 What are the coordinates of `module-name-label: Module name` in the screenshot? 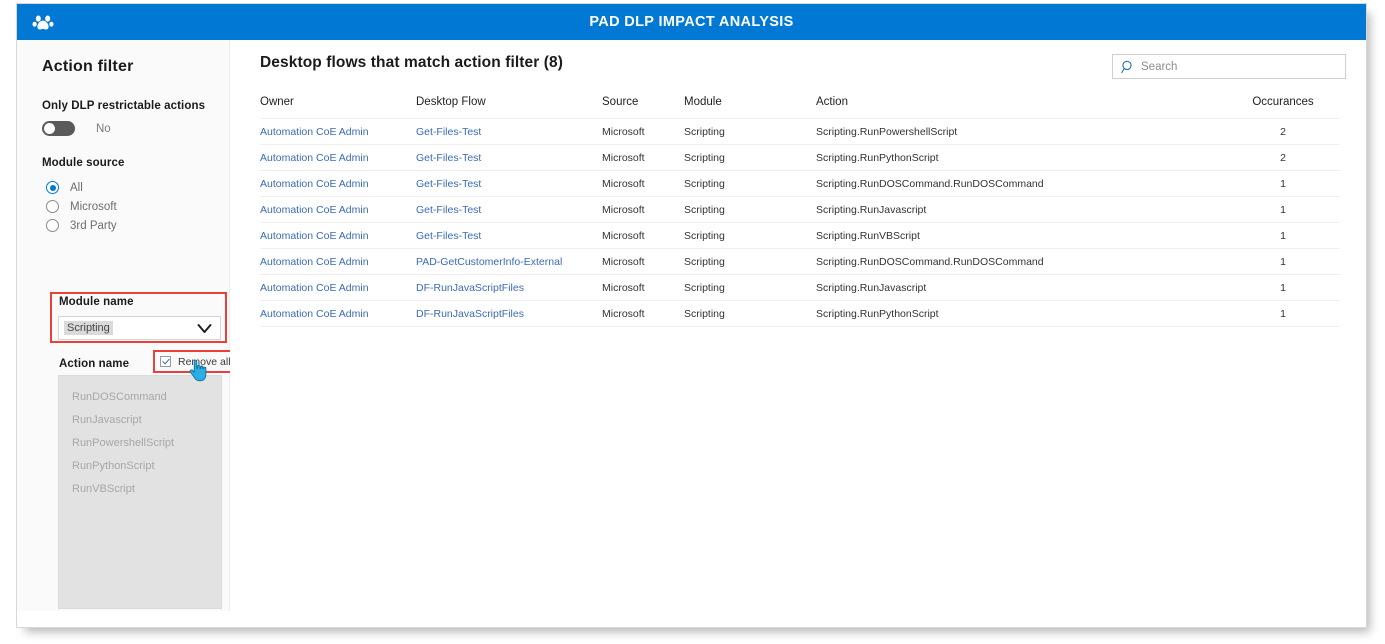 It's located at (96, 302).